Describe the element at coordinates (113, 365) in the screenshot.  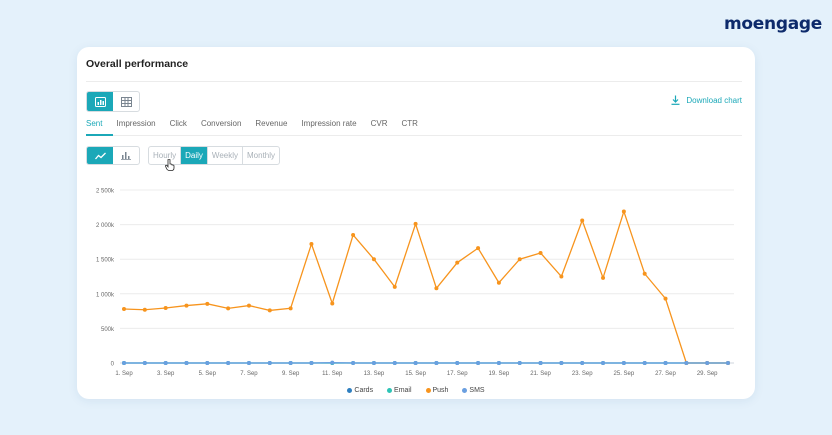
I see `y-tick-label: 0` at that location.